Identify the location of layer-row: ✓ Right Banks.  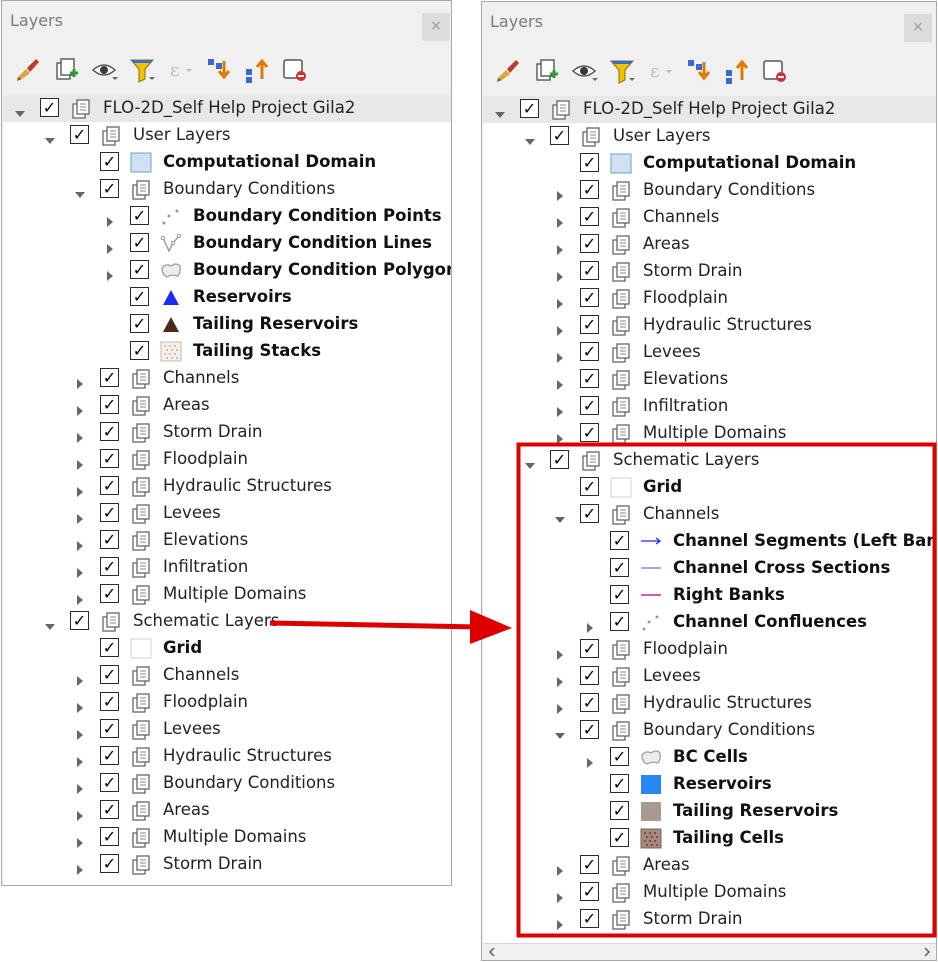
(709, 595).